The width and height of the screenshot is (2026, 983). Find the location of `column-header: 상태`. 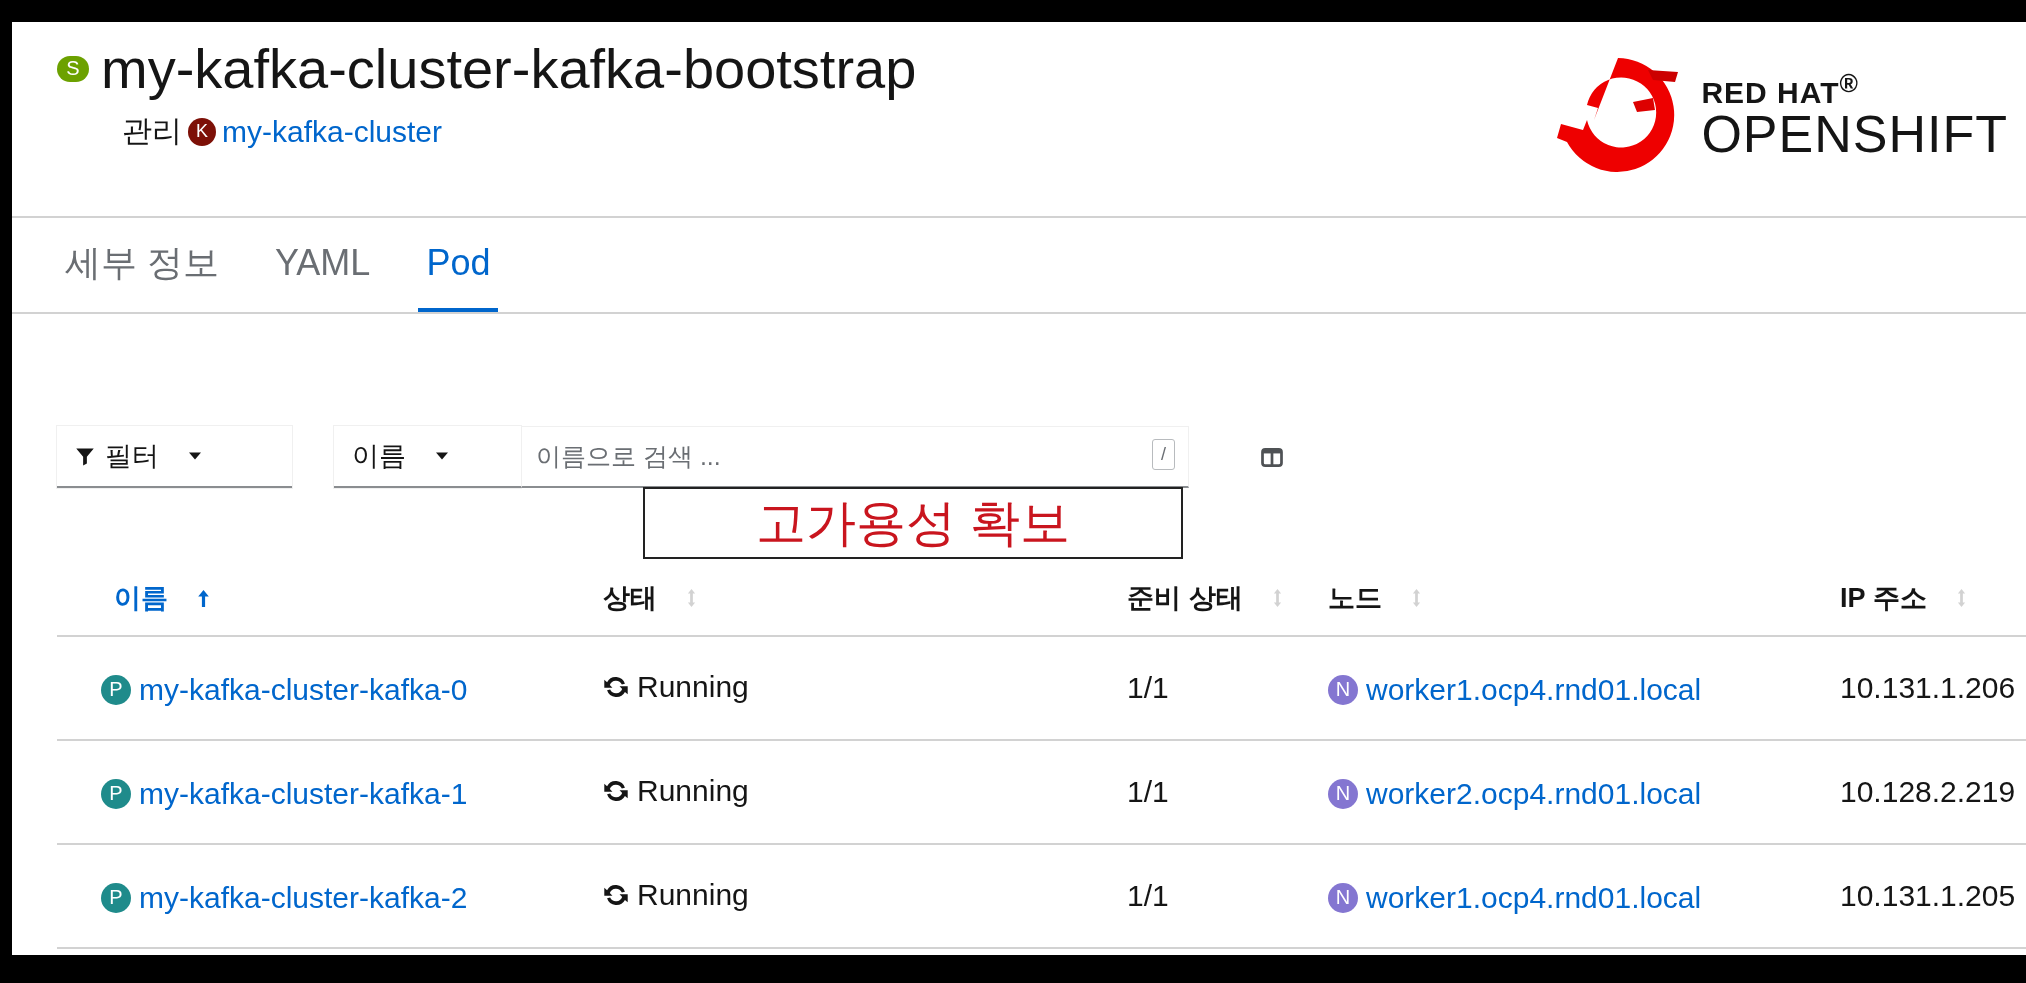

column-header: 상태 is located at coordinates (649, 598).